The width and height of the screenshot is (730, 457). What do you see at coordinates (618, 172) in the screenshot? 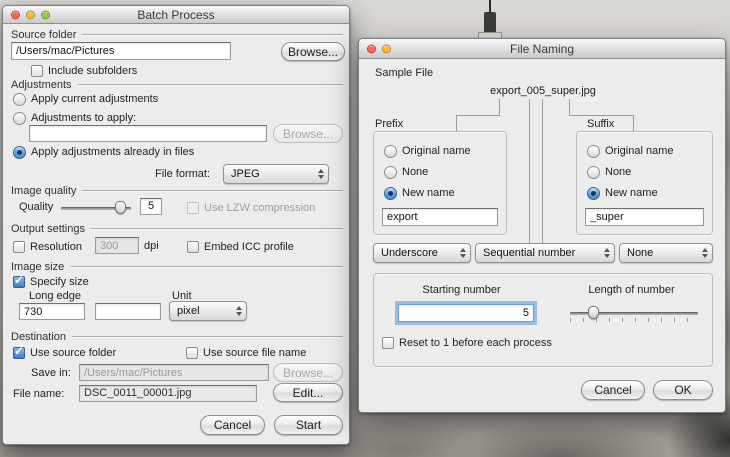
I see `suffix-none-label: None` at bounding box center [618, 172].